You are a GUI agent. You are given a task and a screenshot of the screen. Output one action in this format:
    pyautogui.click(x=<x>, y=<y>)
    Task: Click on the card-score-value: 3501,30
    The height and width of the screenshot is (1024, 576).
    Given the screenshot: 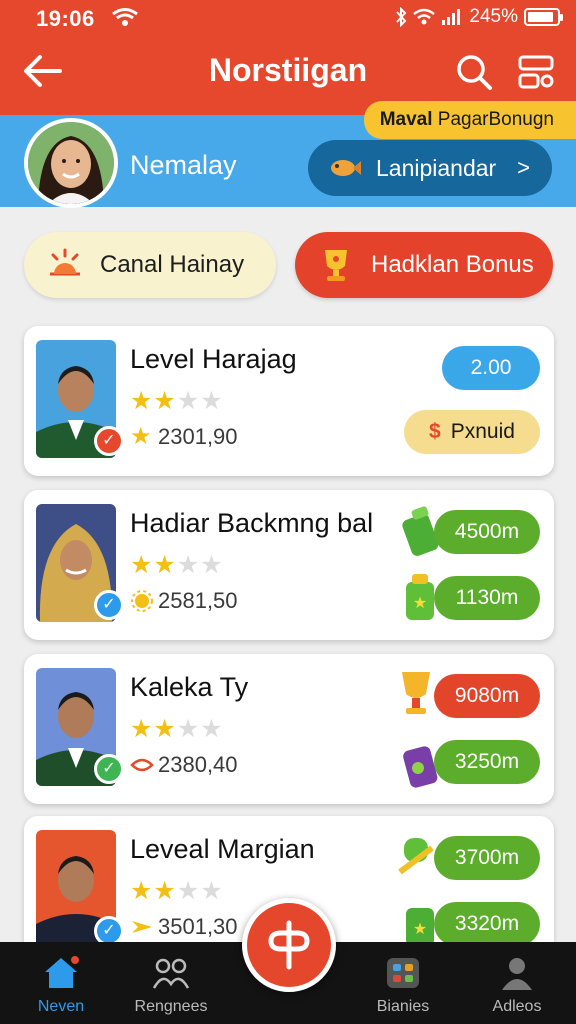 What is the action you would take?
    pyautogui.click(x=198, y=926)
    